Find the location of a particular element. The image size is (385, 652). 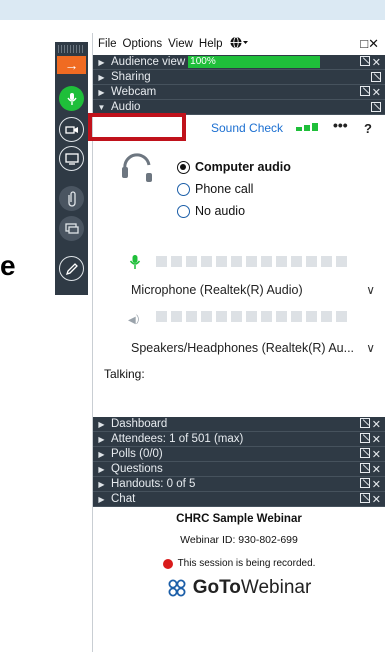

pen-icon is located at coordinates (71, 268).